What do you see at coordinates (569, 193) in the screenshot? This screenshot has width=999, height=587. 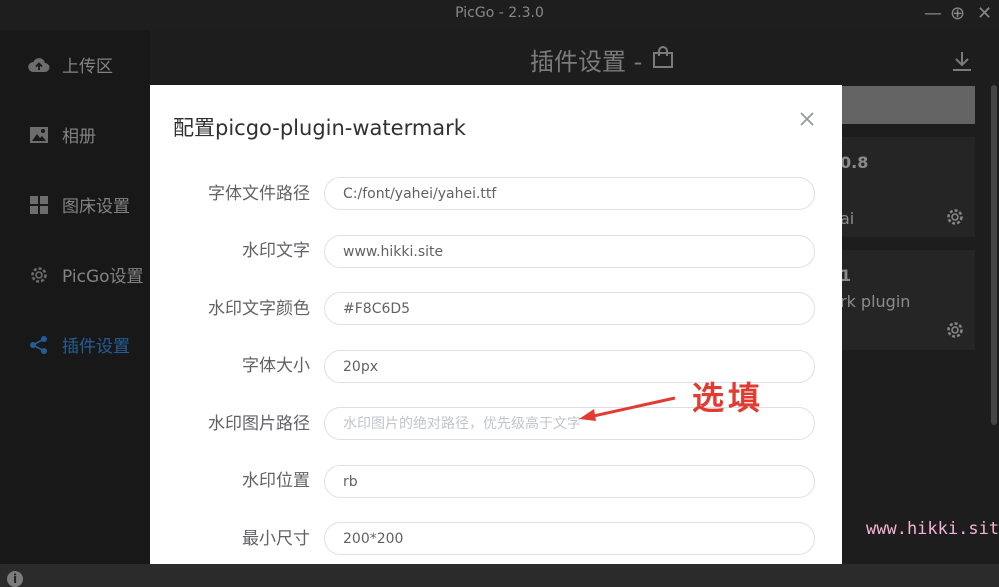 I see `font-path-input` at bounding box center [569, 193].